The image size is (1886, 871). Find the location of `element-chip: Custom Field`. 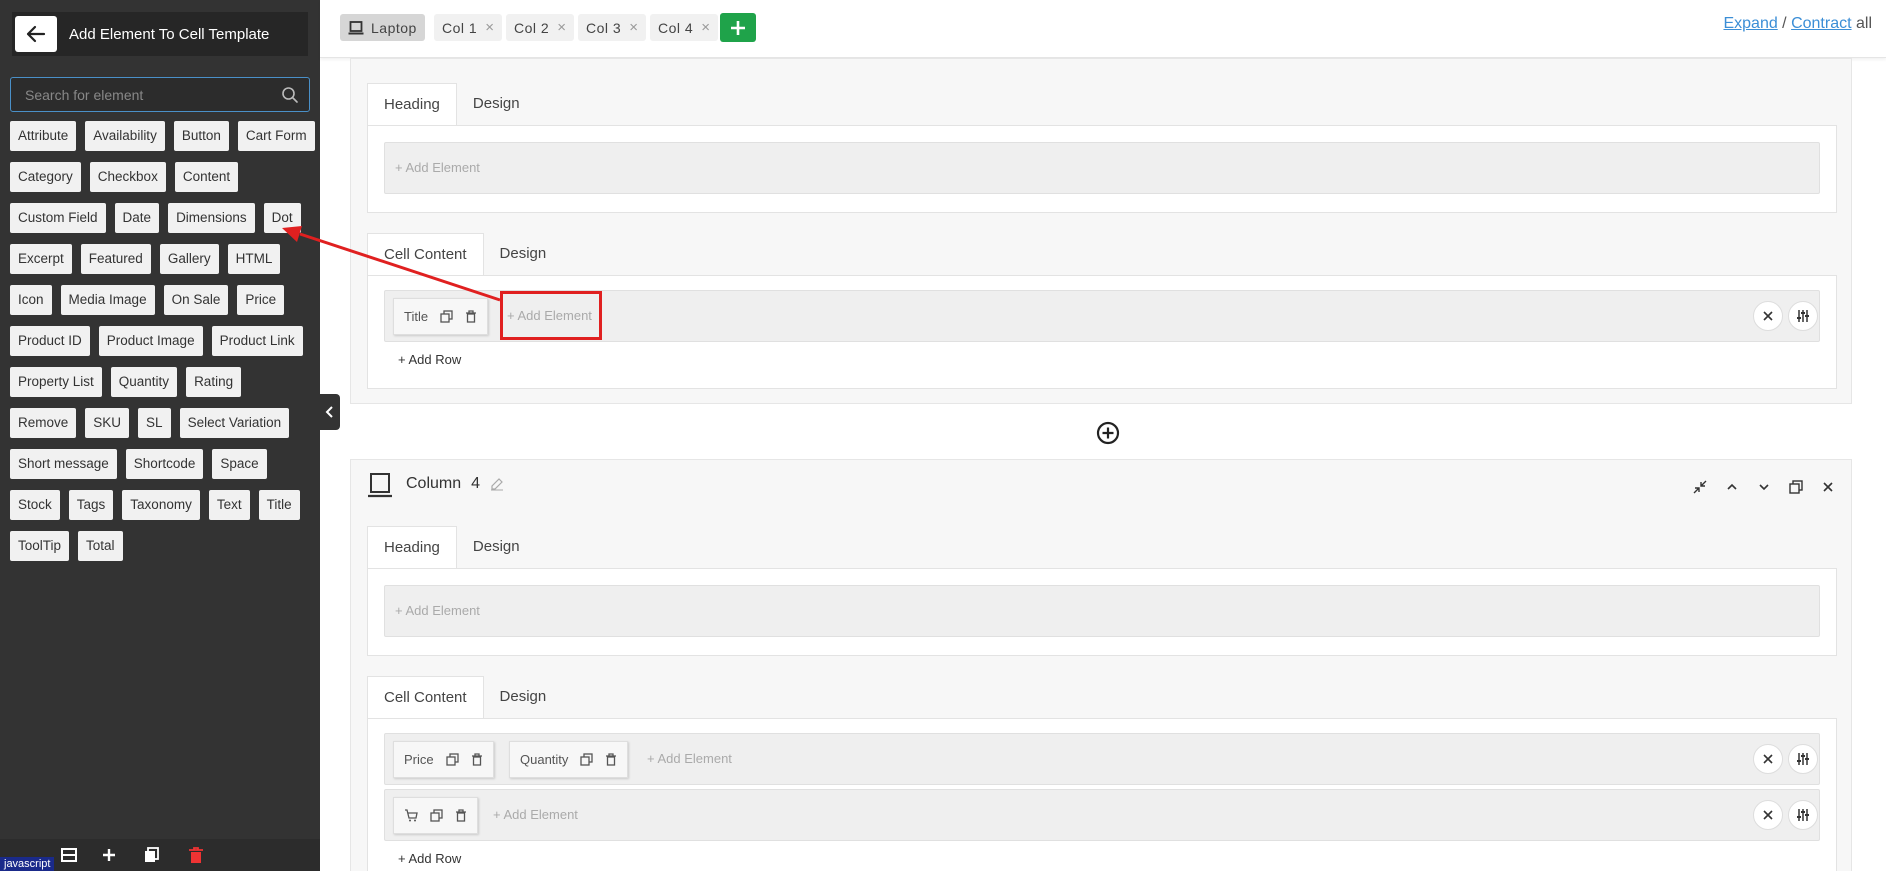

element-chip: Custom Field is located at coordinates (58, 218).